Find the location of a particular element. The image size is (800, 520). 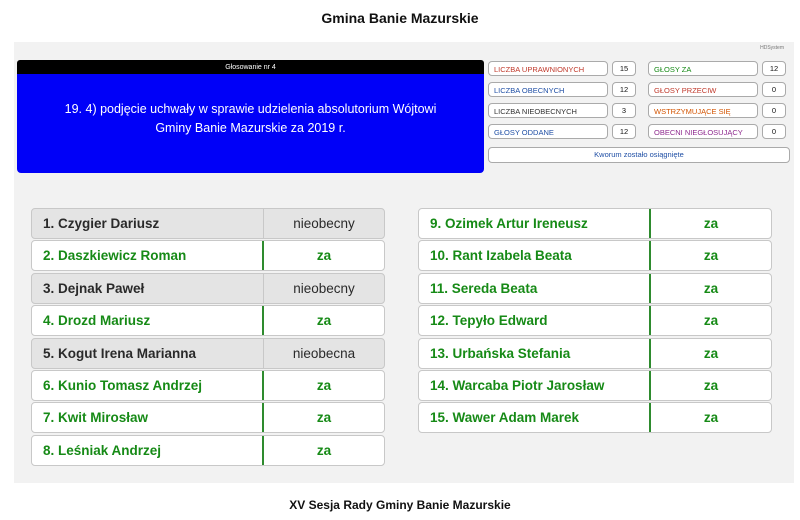

member-row: 9. Ozimek Artur Ireneusz za is located at coordinates (595, 223).